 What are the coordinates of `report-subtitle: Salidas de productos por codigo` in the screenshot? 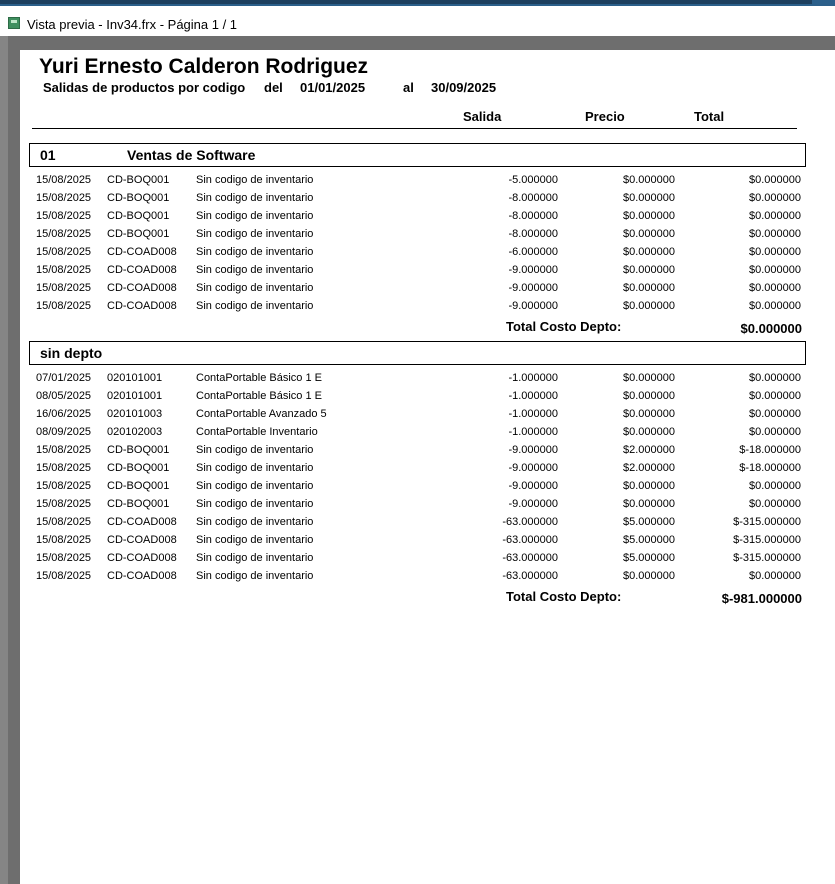 It's located at (144, 87).